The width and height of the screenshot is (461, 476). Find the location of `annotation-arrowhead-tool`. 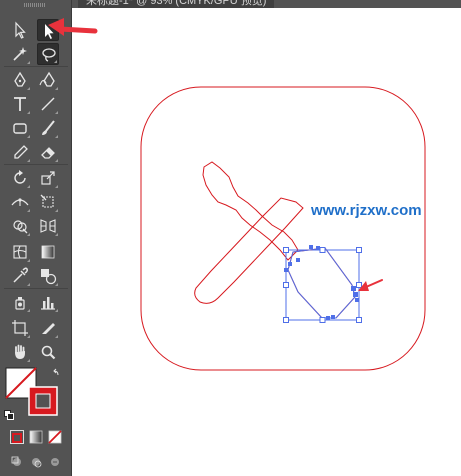

annotation-arrowhead-tool is located at coordinates (56, 27).